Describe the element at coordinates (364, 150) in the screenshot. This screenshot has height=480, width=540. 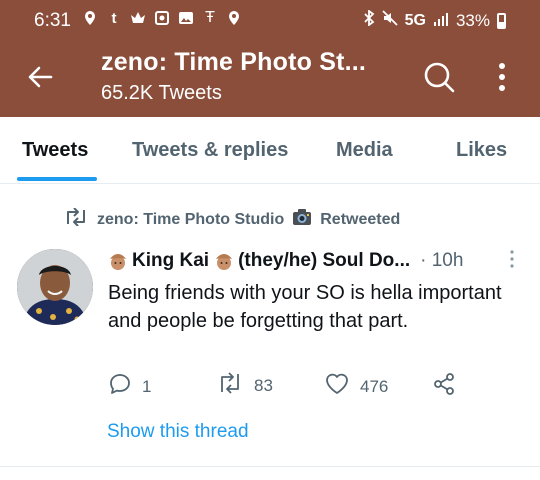
I see `tab-media: Media` at that location.